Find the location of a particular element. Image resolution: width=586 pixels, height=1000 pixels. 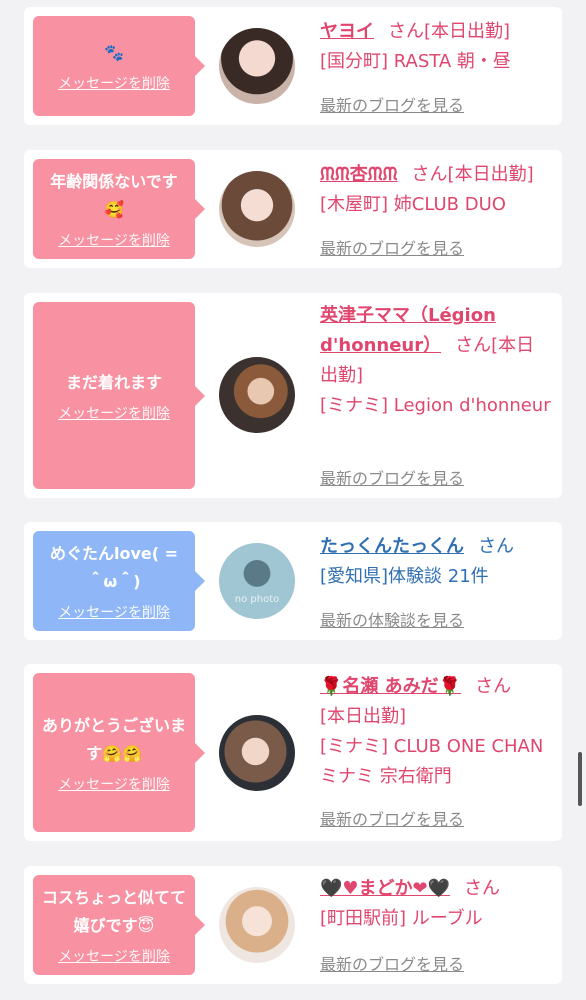

shop-text: [町田駅前] ルーブル is located at coordinates (401, 918).